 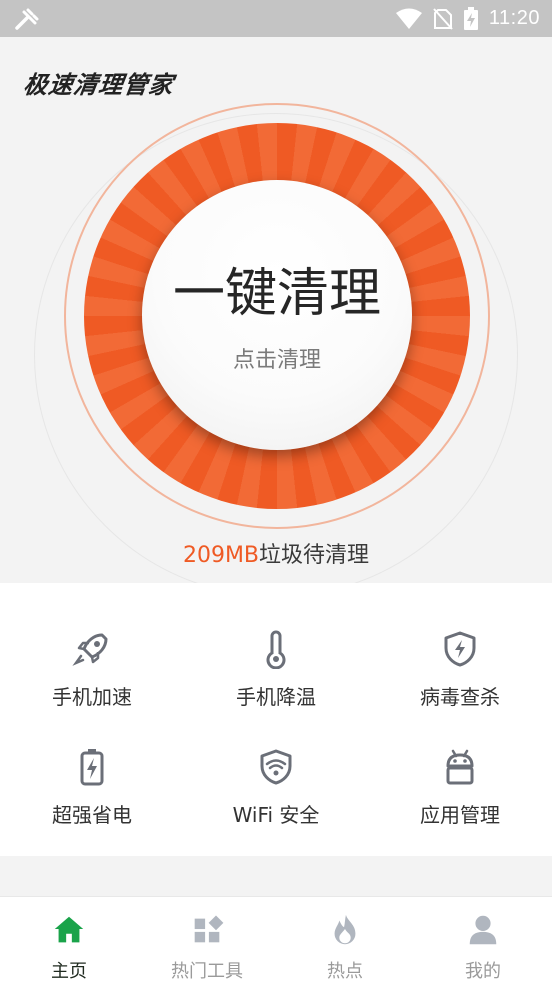 I want to click on tool-label: WiFi 安全, so click(x=276, y=815).